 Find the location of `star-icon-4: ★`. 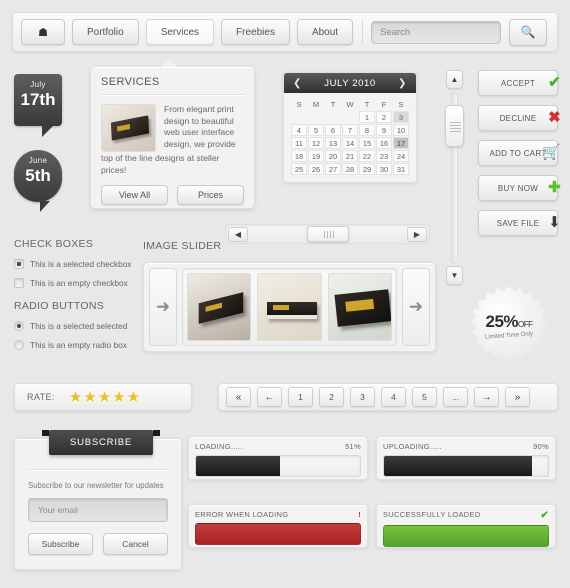

star-icon-4: ★ is located at coordinates (118, 397).